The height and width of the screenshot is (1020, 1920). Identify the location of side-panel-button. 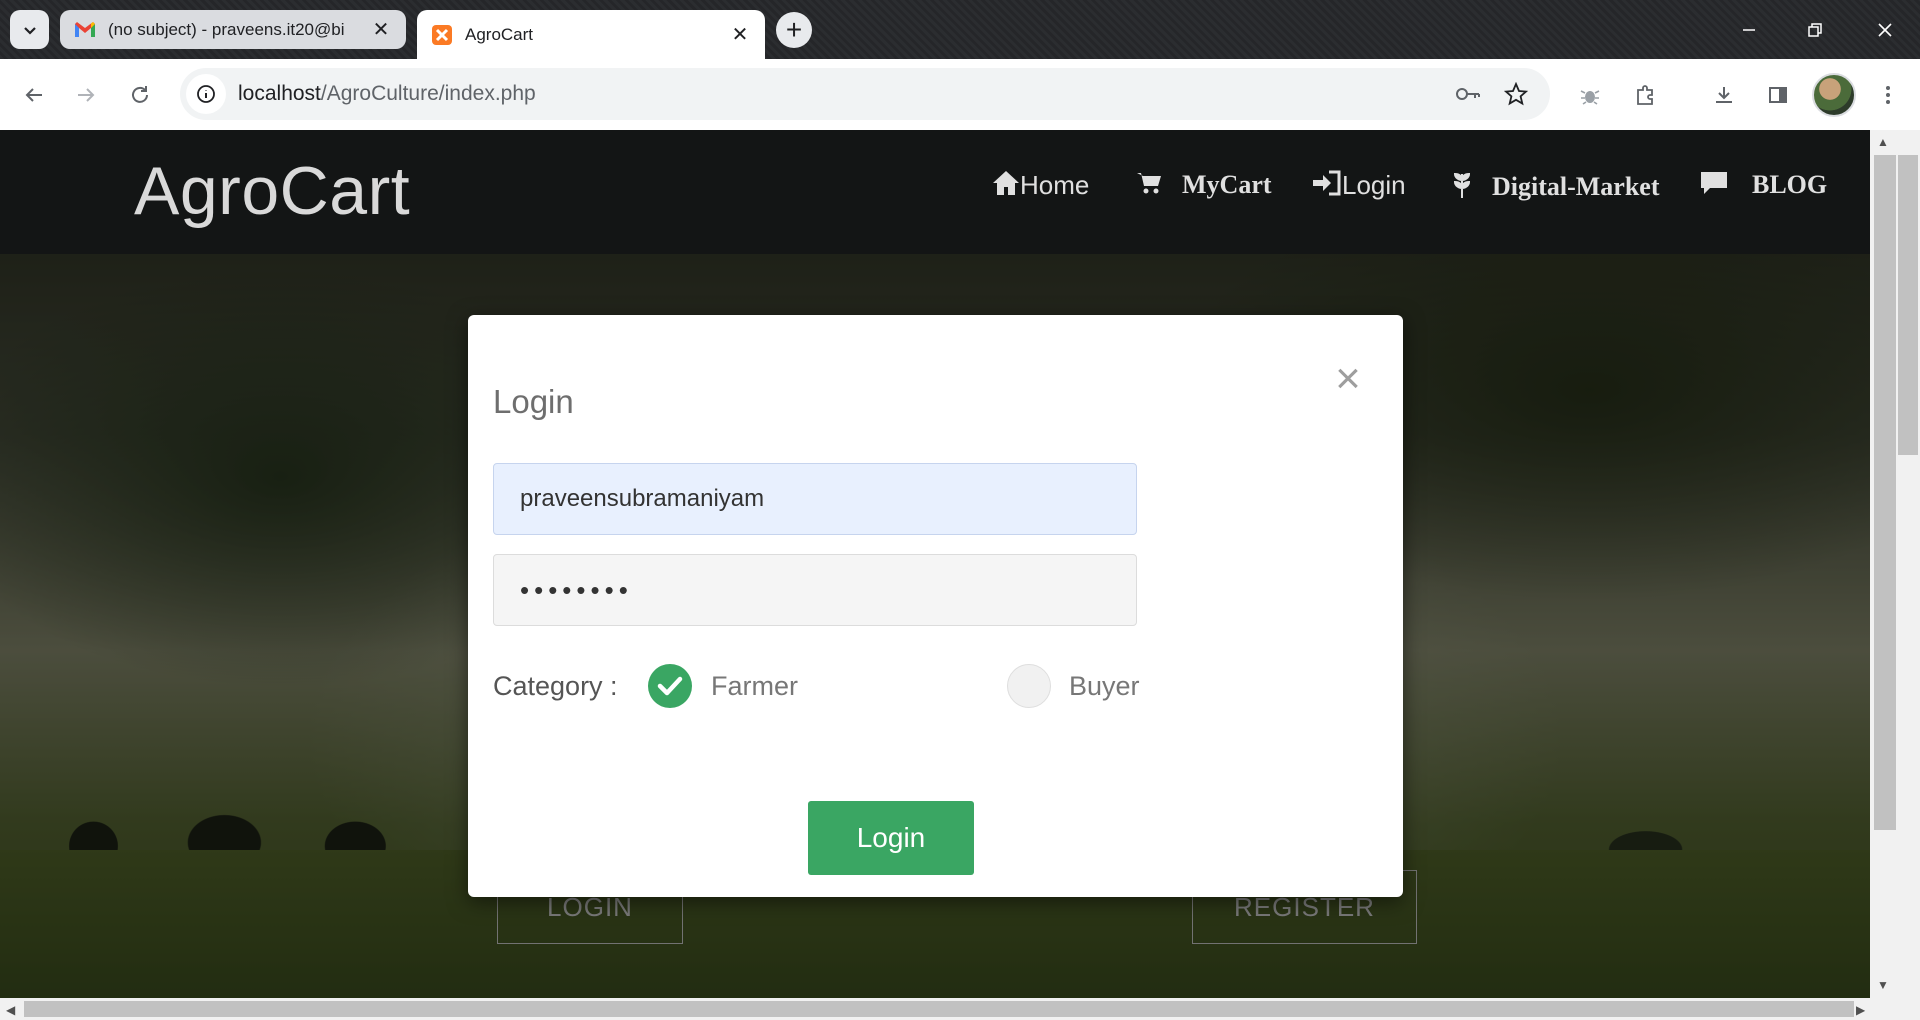
(1778, 95).